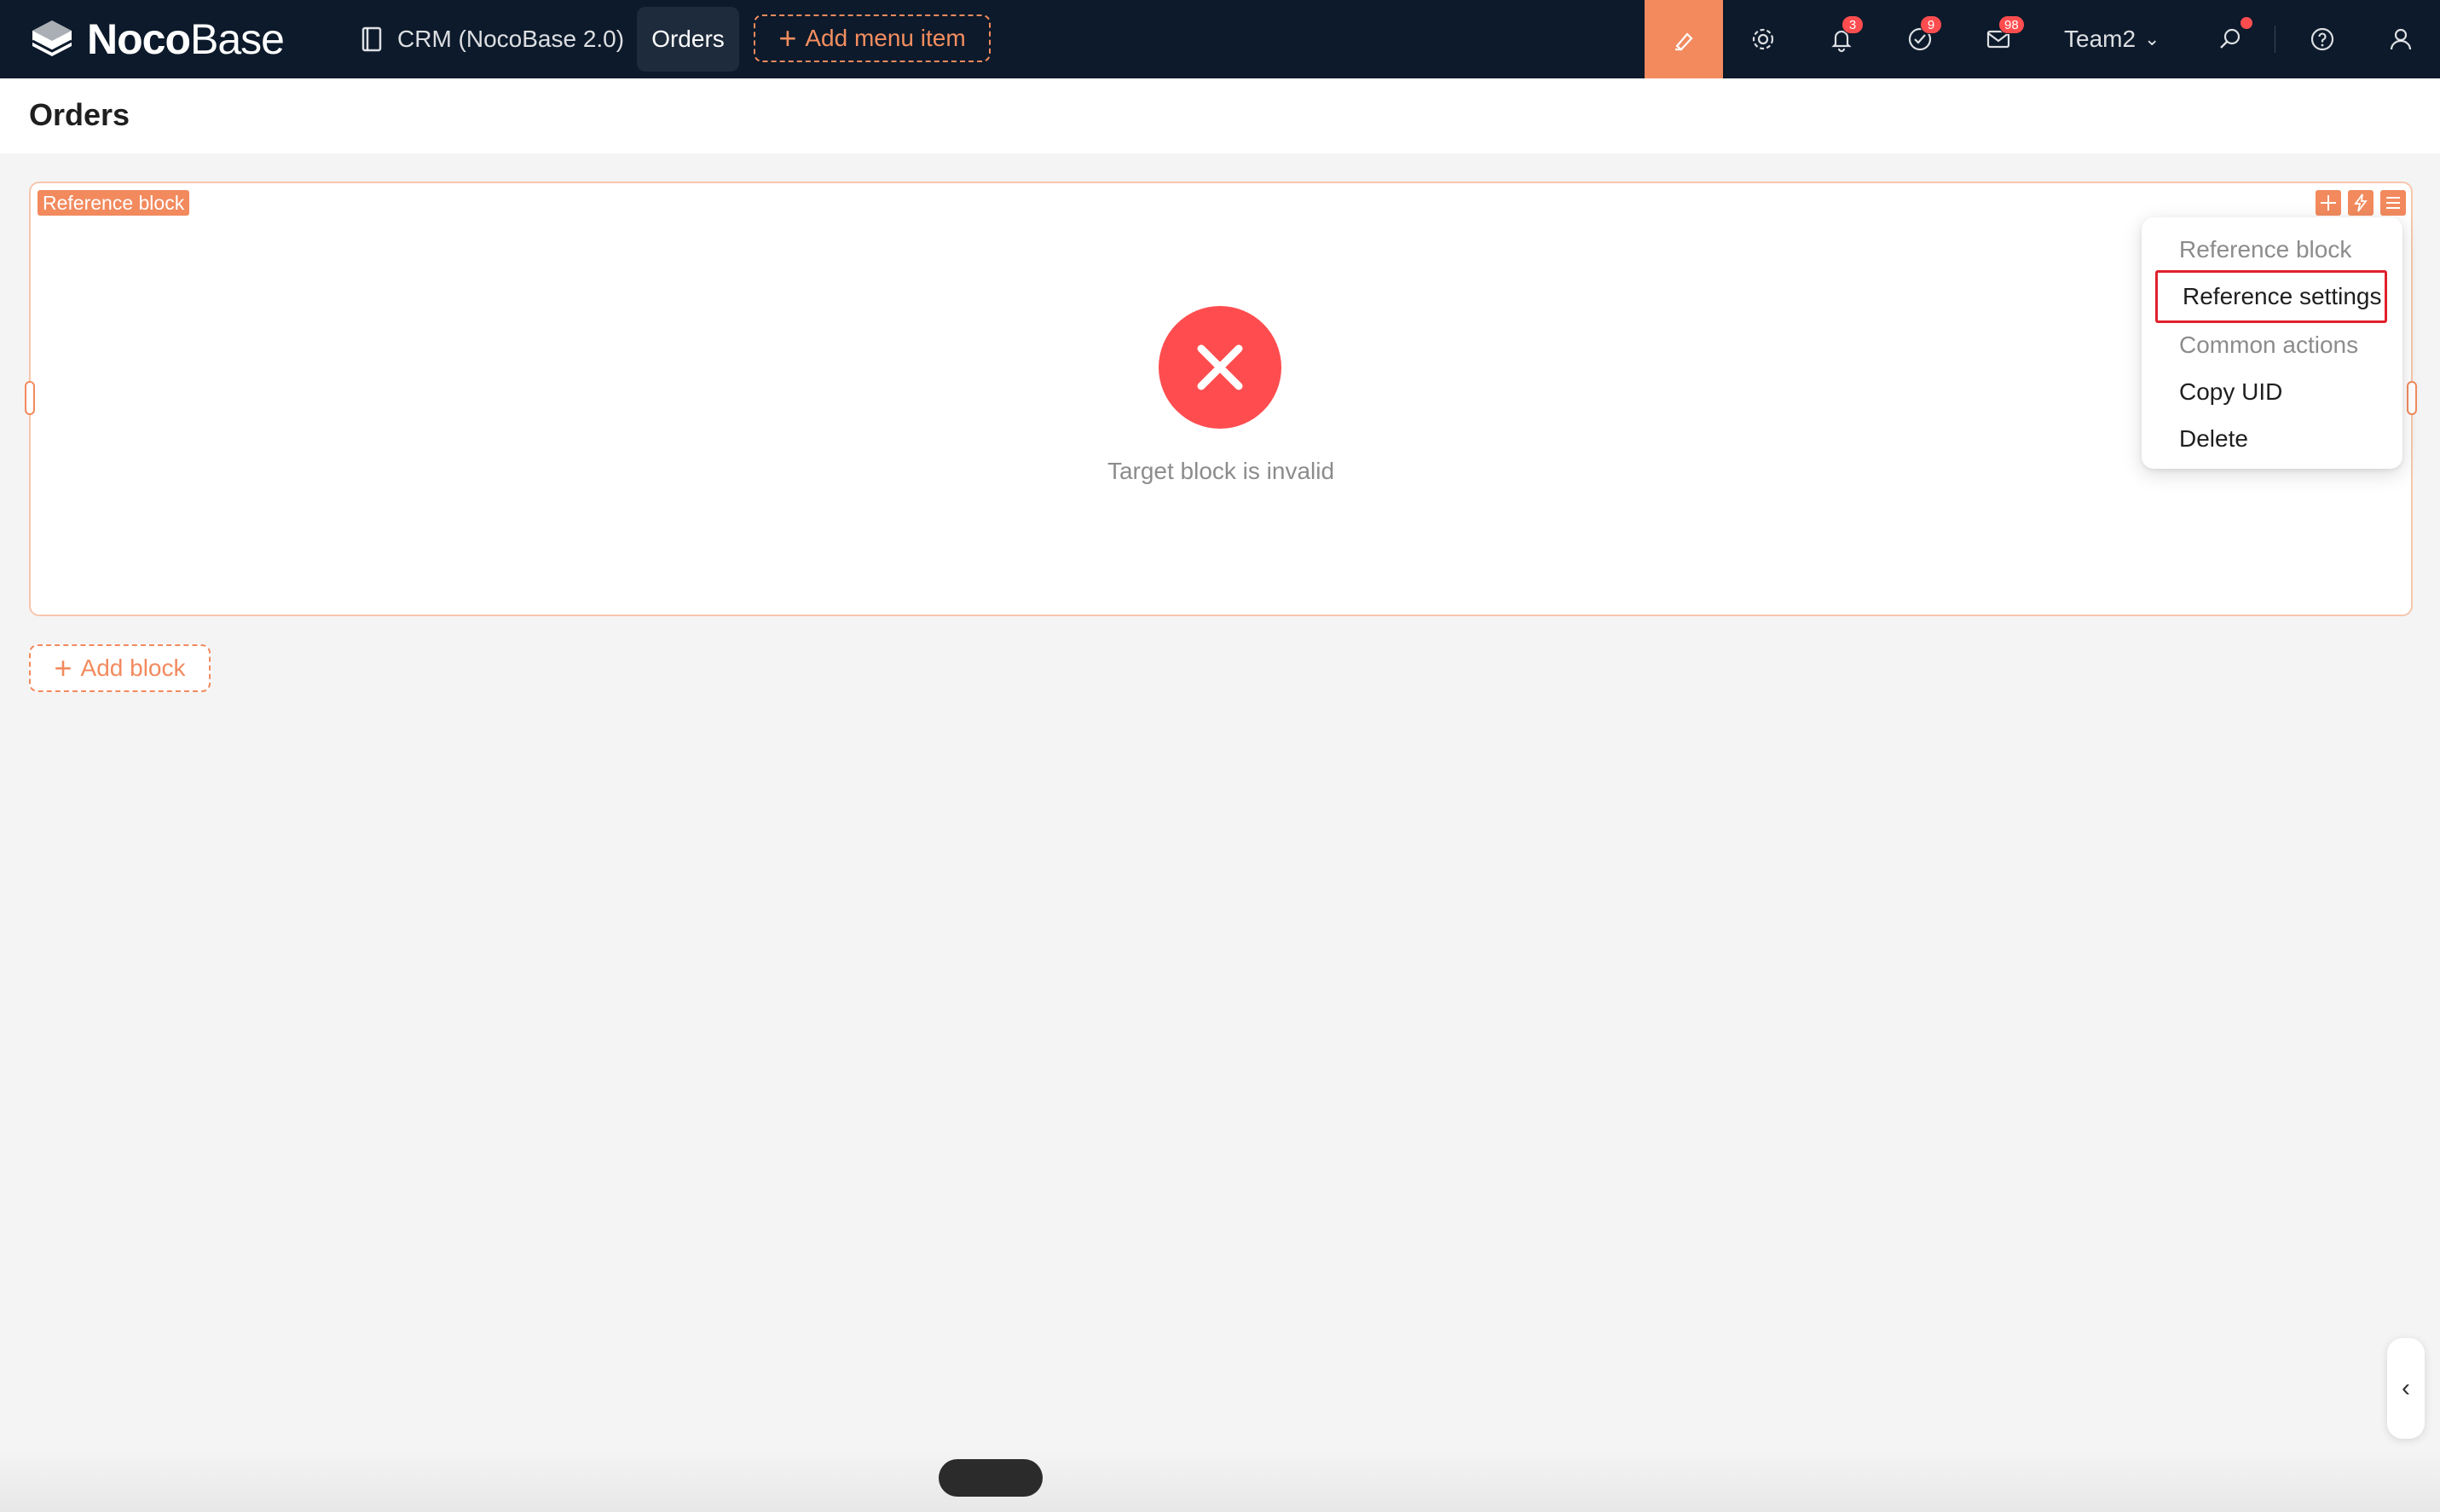  I want to click on ui-editor-icon, so click(1684, 41).